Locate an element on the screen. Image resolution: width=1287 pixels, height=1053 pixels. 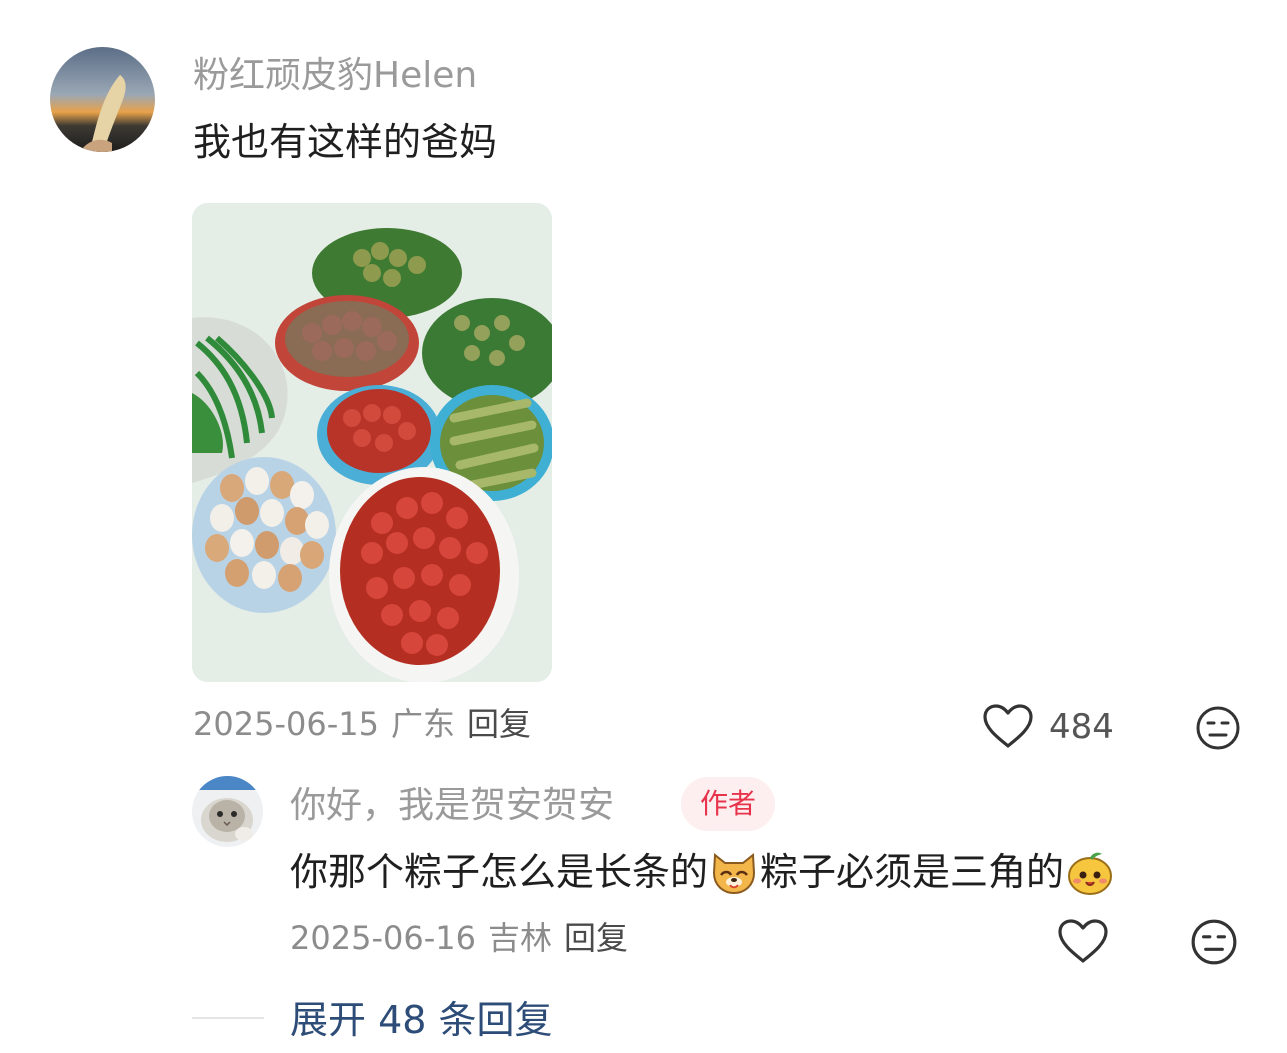
comment-photo is located at coordinates (372, 442).